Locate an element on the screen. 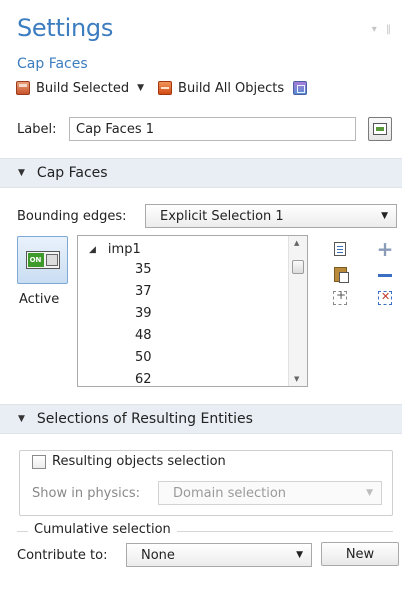 Image resolution: width=402 pixels, height=603 pixels. clear-selection-icon is located at coordinates (385, 297).